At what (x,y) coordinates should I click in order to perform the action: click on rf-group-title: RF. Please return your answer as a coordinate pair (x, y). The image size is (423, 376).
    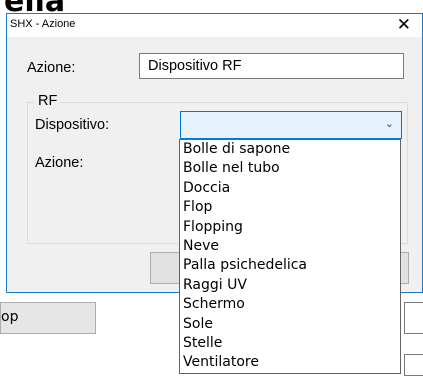
    Looking at the image, I should click on (48, 101).